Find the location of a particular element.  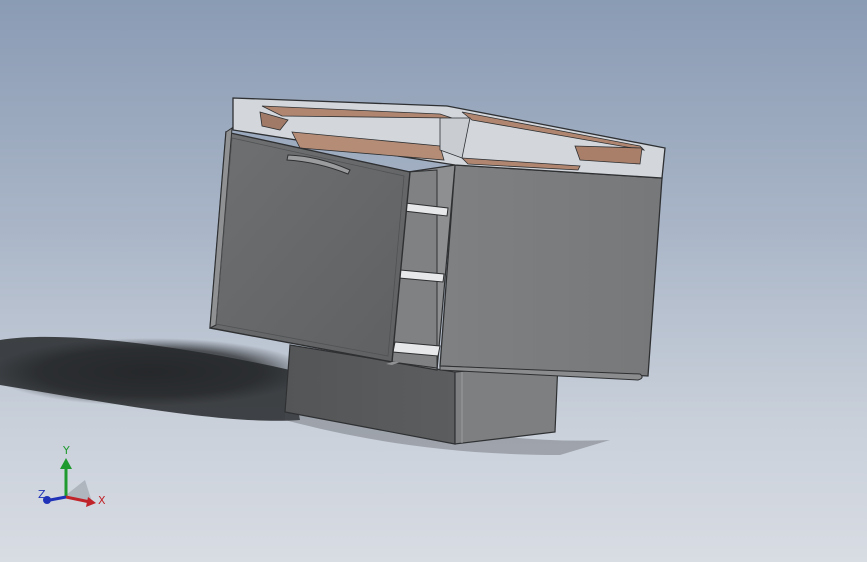

x-axis-label: X is located at coordinates (102, 500).